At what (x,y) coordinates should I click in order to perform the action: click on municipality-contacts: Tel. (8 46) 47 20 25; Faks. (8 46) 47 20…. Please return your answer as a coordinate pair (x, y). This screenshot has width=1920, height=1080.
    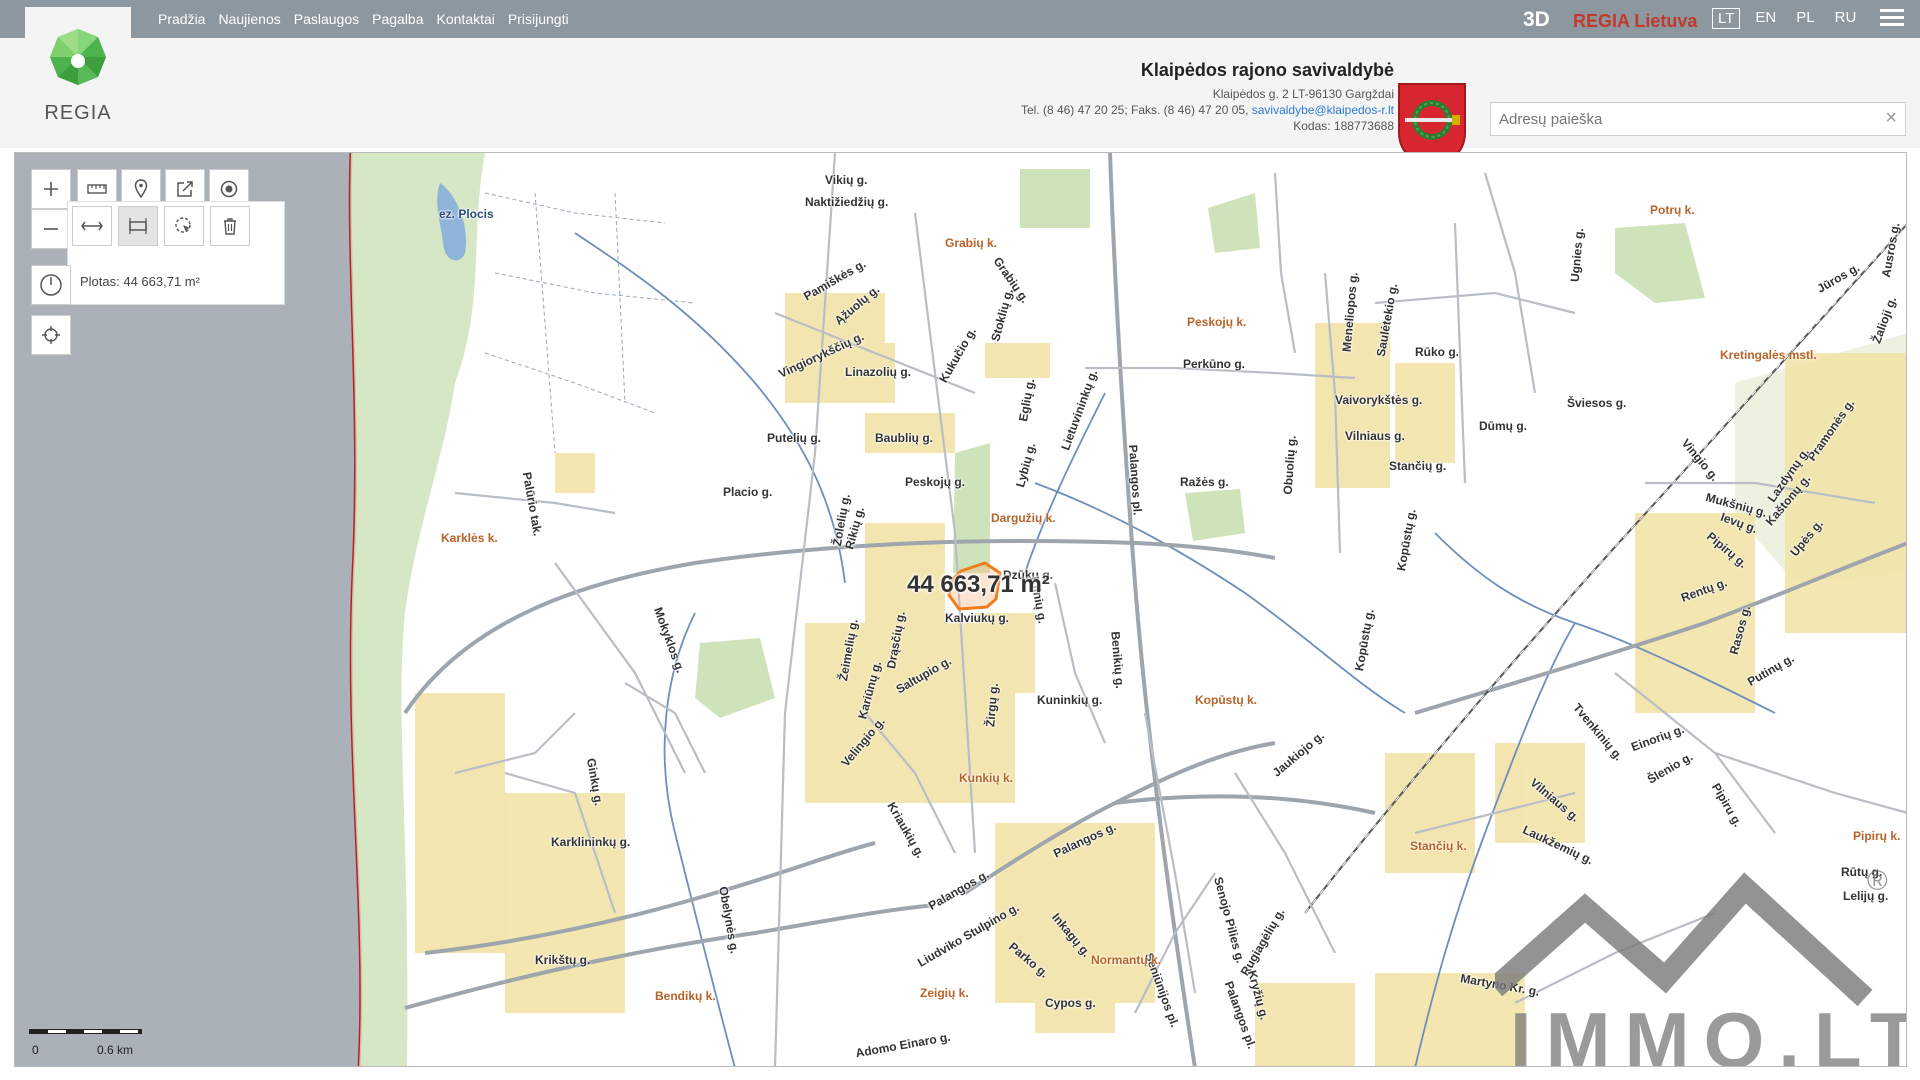
    Looking at the image, I should click on (1207, 110).